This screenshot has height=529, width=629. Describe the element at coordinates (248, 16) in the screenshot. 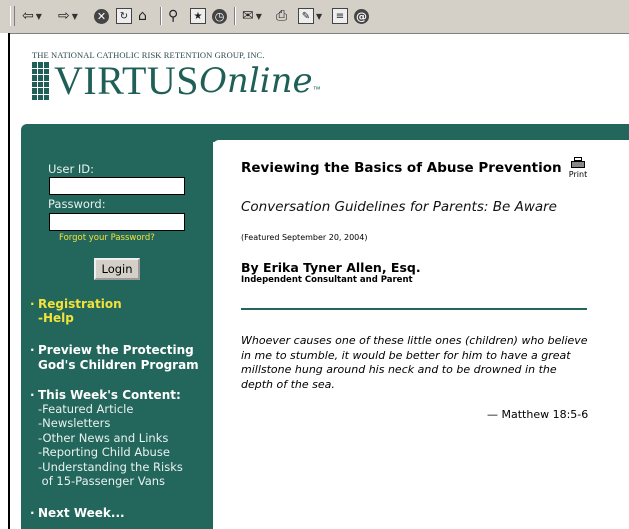

I see `mail-icon: ✉` at that location.